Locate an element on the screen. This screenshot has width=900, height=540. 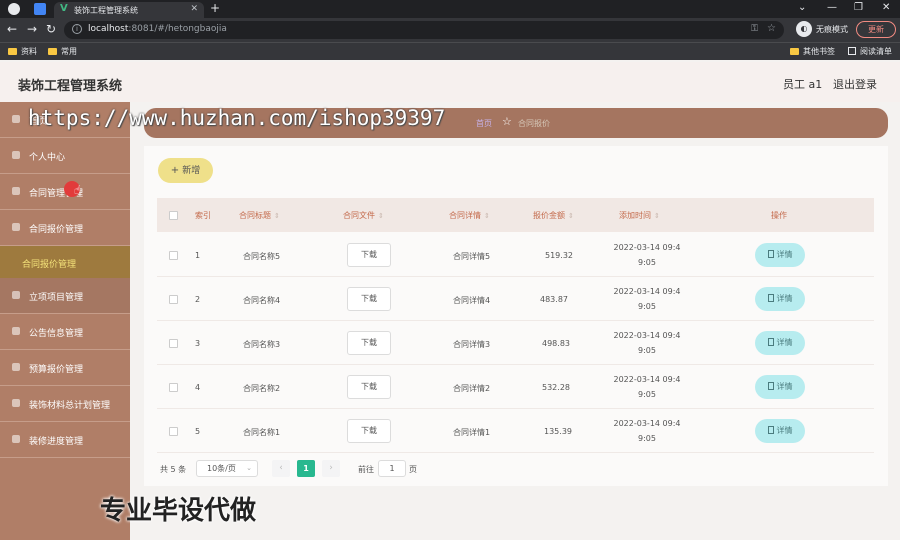
other-bookmarks: 其他书签 is located at coordinates (812, 51).